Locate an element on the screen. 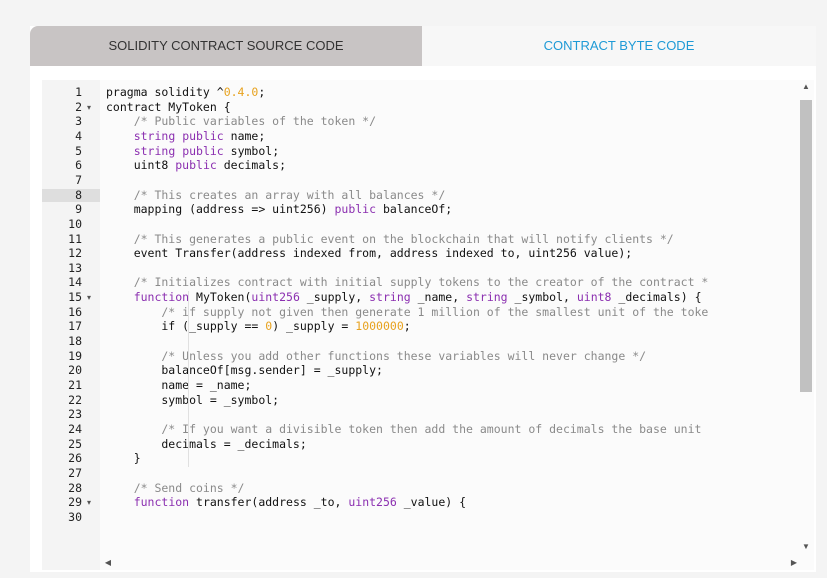 This screenshot has height=578, width=827. tab-byte-code: CONTRACT BYTE CODE is located at coordinates (619, 46).